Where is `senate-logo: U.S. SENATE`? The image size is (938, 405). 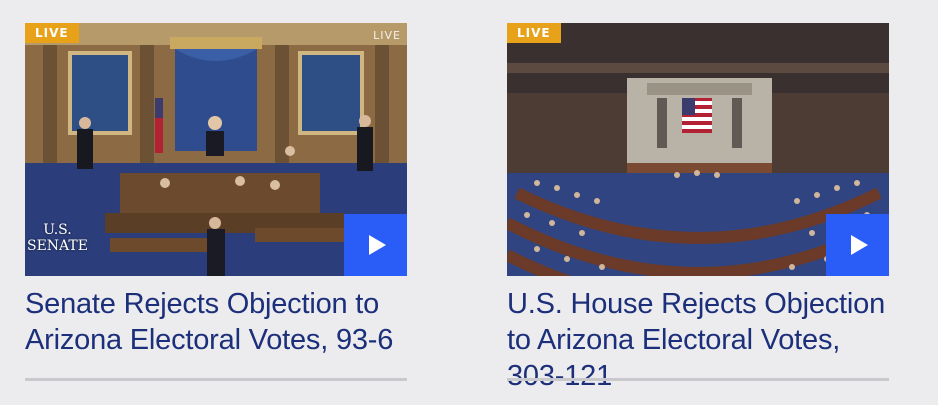
senate-logo: U.S. SENATE is located at coordinates (57, 238).